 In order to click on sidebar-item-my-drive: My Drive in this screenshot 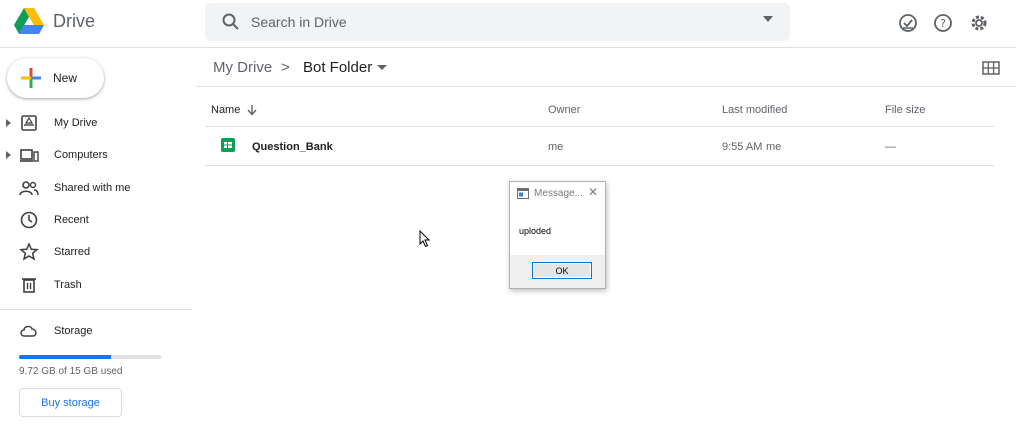, I will do `click(95, 124)`.